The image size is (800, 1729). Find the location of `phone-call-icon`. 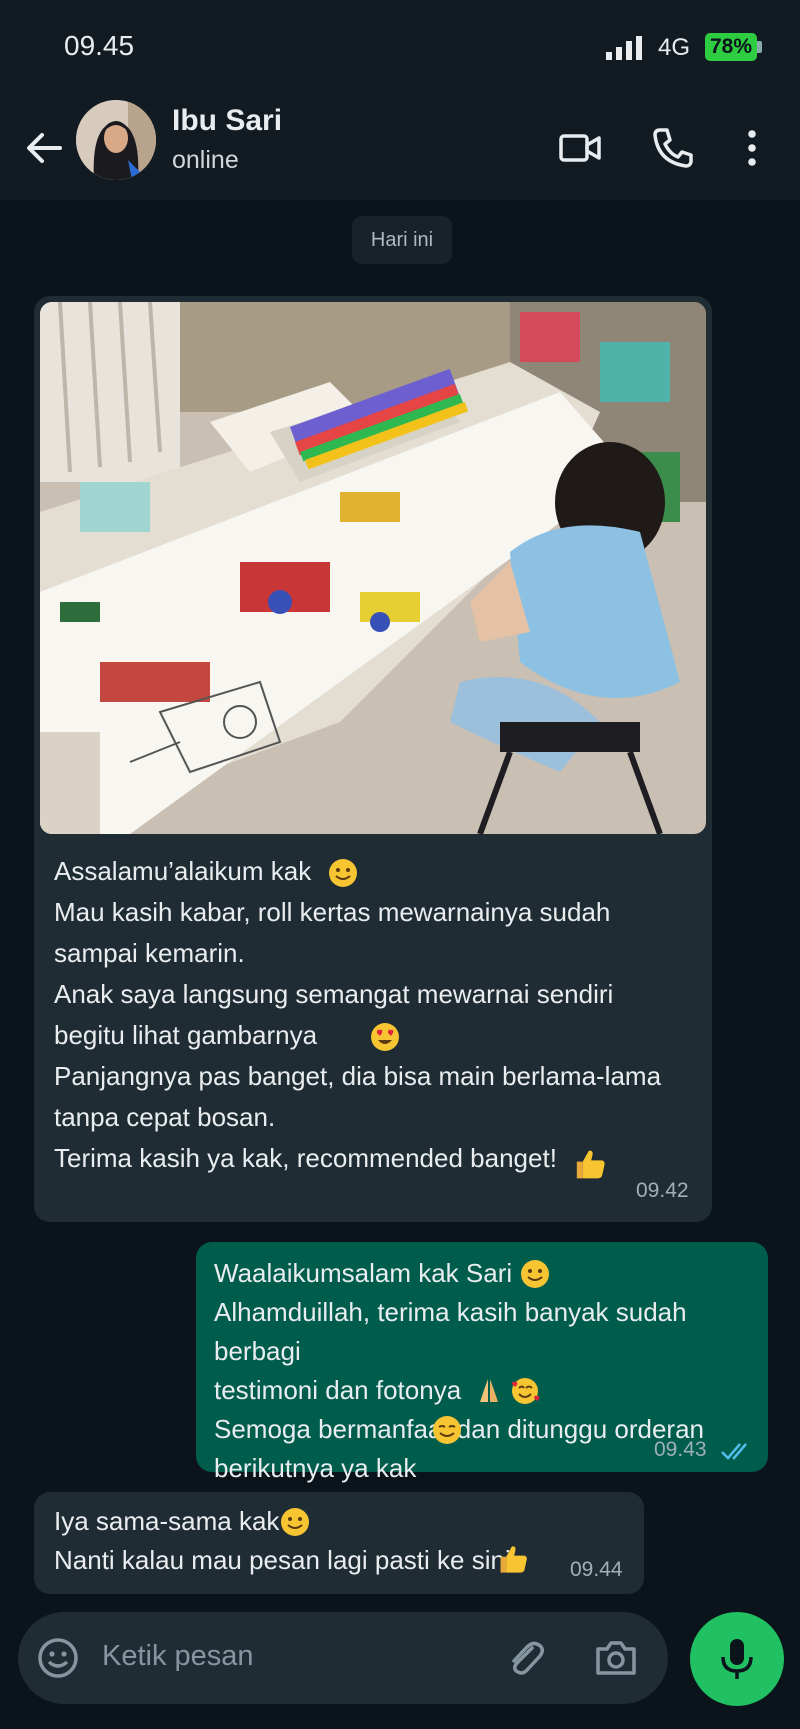

phone-call-icon is located at coordinates (672, 148).